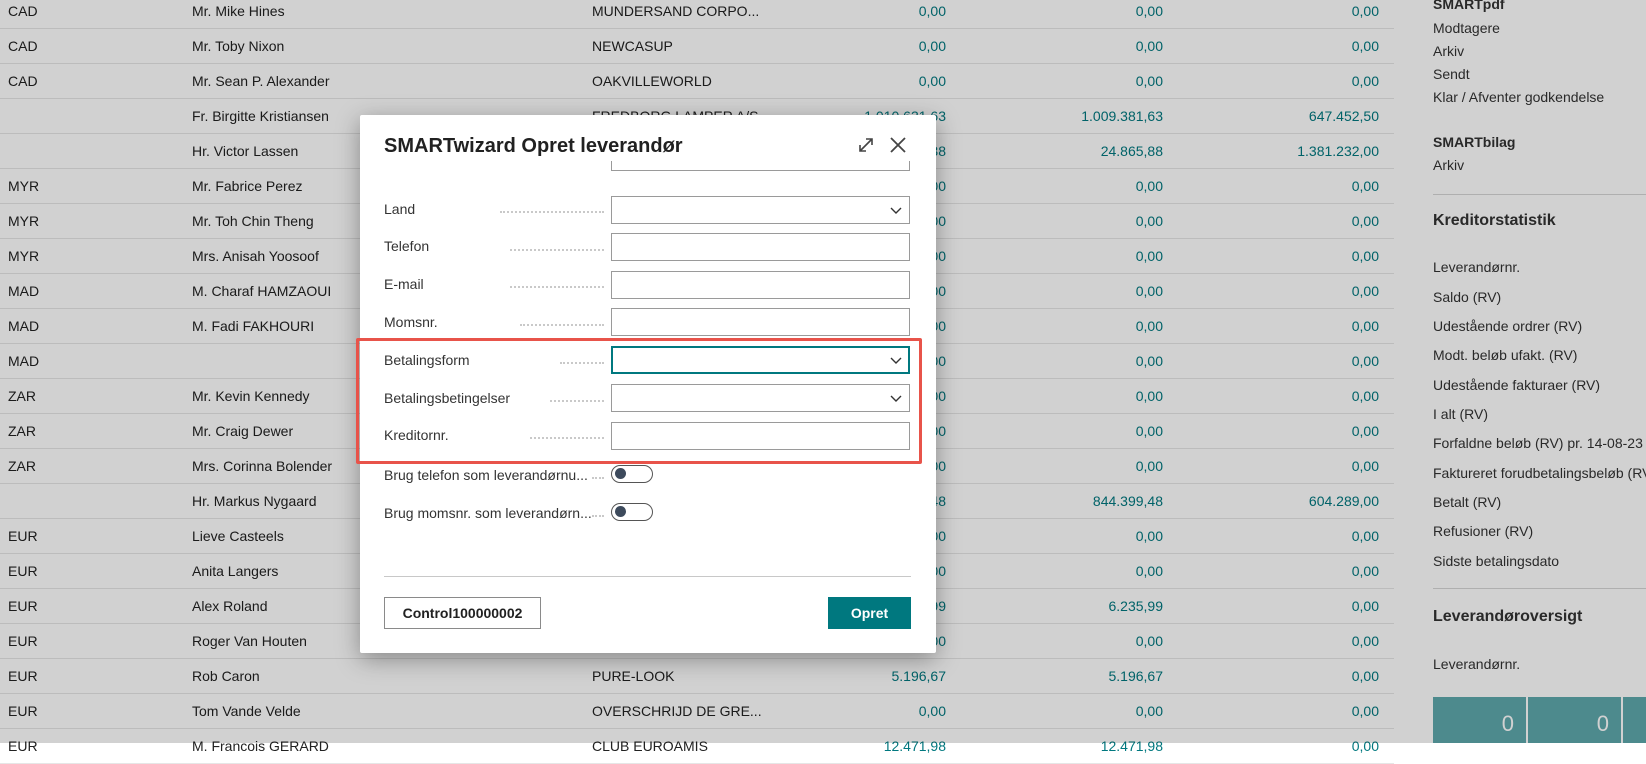 The width and height of the screenshot is (1646, 764). What do you see at coordinates (533, 146) in the screenshot?
I see `dialog-title: SMARTwizard Opret leverandør` at bounding box center [533, 146].